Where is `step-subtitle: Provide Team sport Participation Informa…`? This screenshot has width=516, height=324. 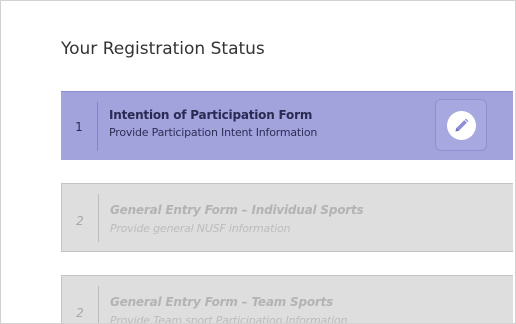 step-subtitle: Provide Team sport Participation Informa… is located at coordinates (229, 319).